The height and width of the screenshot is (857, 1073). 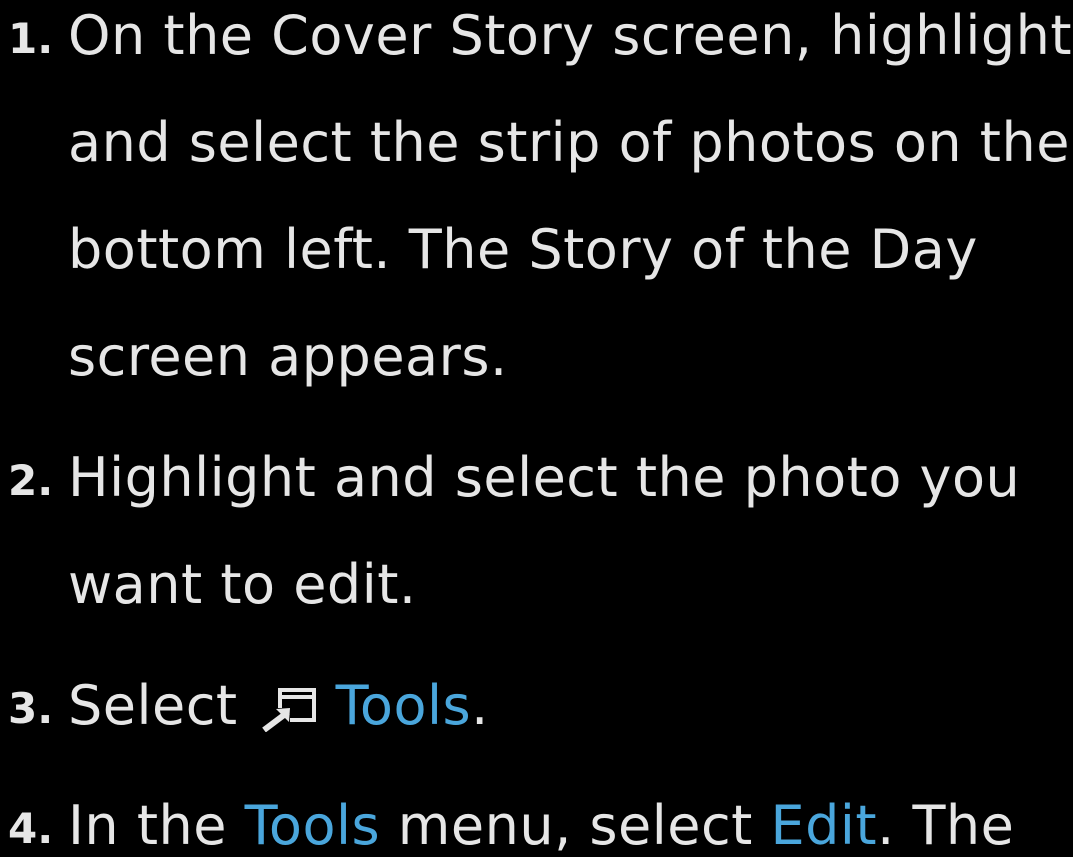 What do you see at coordinates (153, 705) in the screenshot?
I see `step-text: Select` at bounding box center [153, 705].